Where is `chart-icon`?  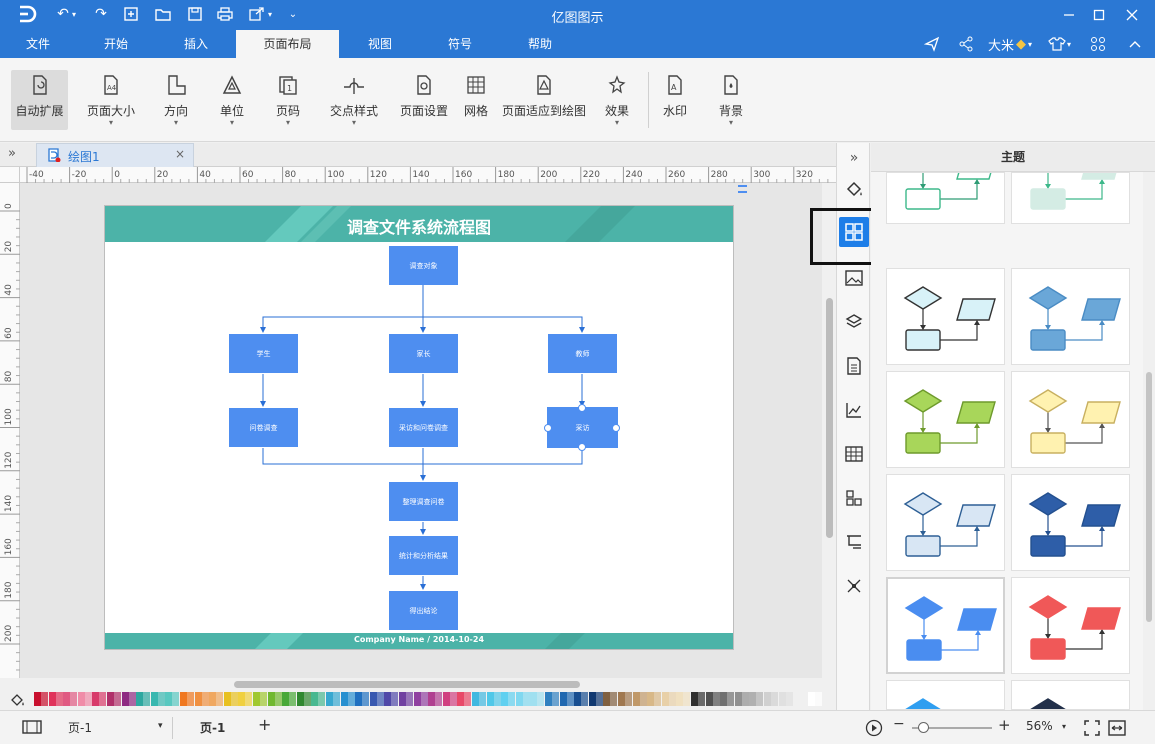 chart-icon is located at coordinates (854, 410).